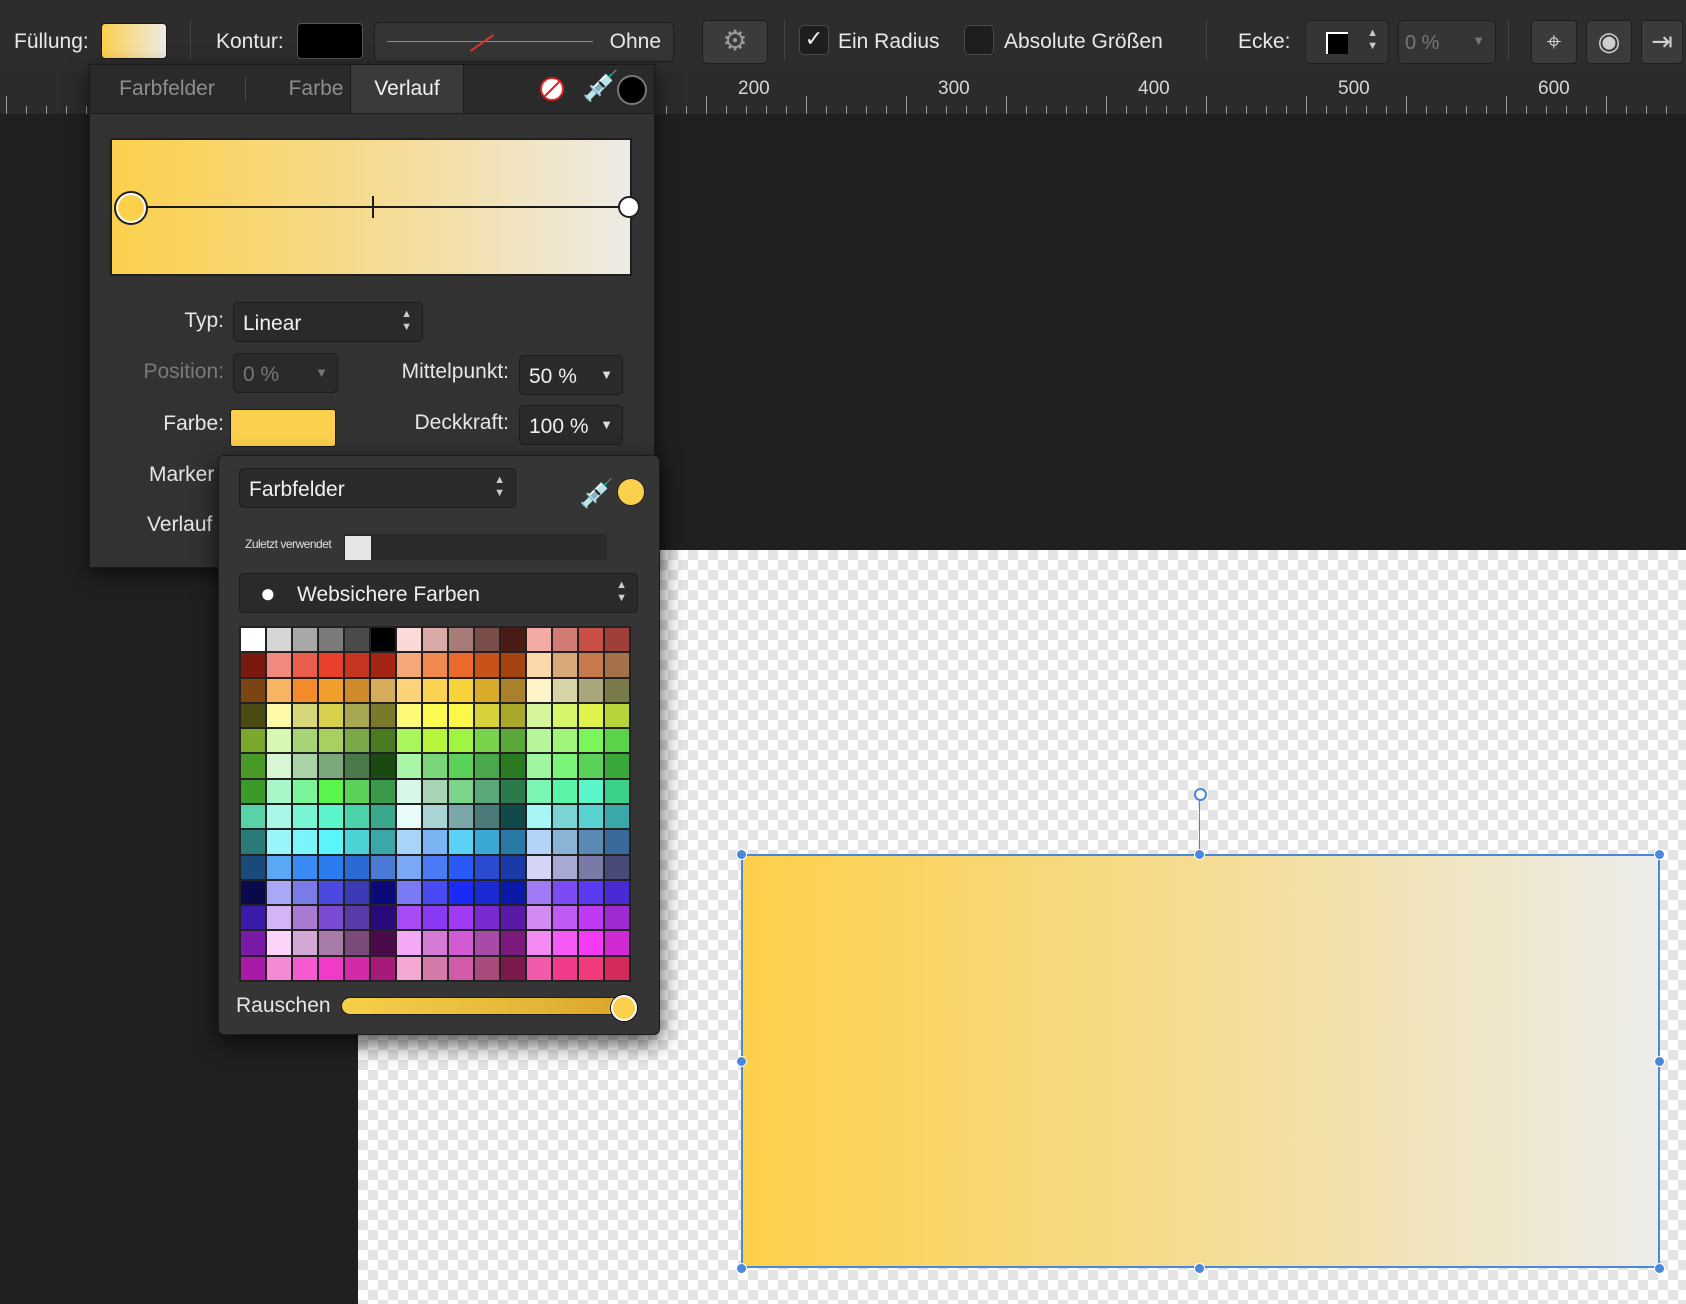 Image resolution: width=1686 pixels, height=1304 pixels. Describe the element at coordinates (134, 41) in the screenshot. I see `fill-swatch-button` at that location.